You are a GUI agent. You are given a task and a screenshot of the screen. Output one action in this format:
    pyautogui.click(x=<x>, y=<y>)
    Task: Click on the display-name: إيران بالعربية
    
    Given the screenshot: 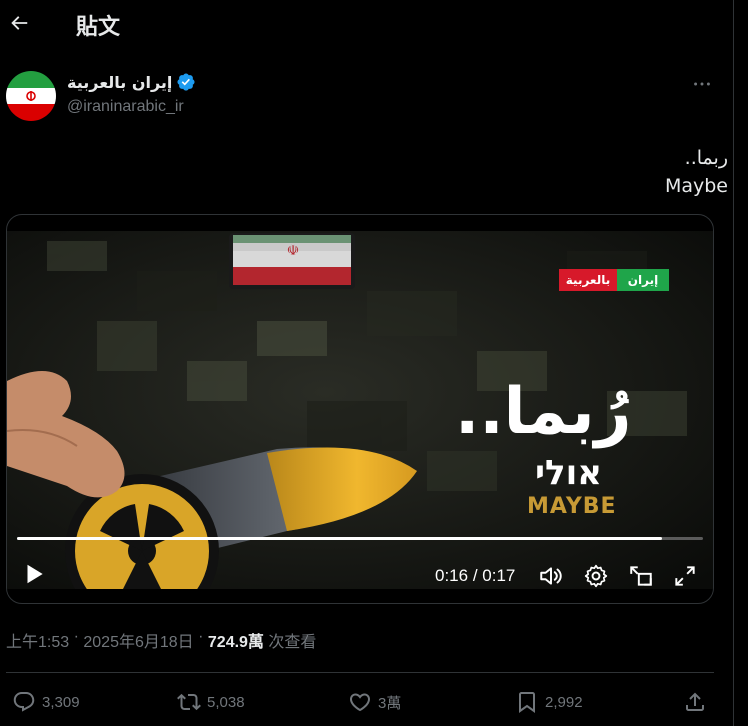 What is the action you would take?
    pyautogui.click(x=119, y=82)
    